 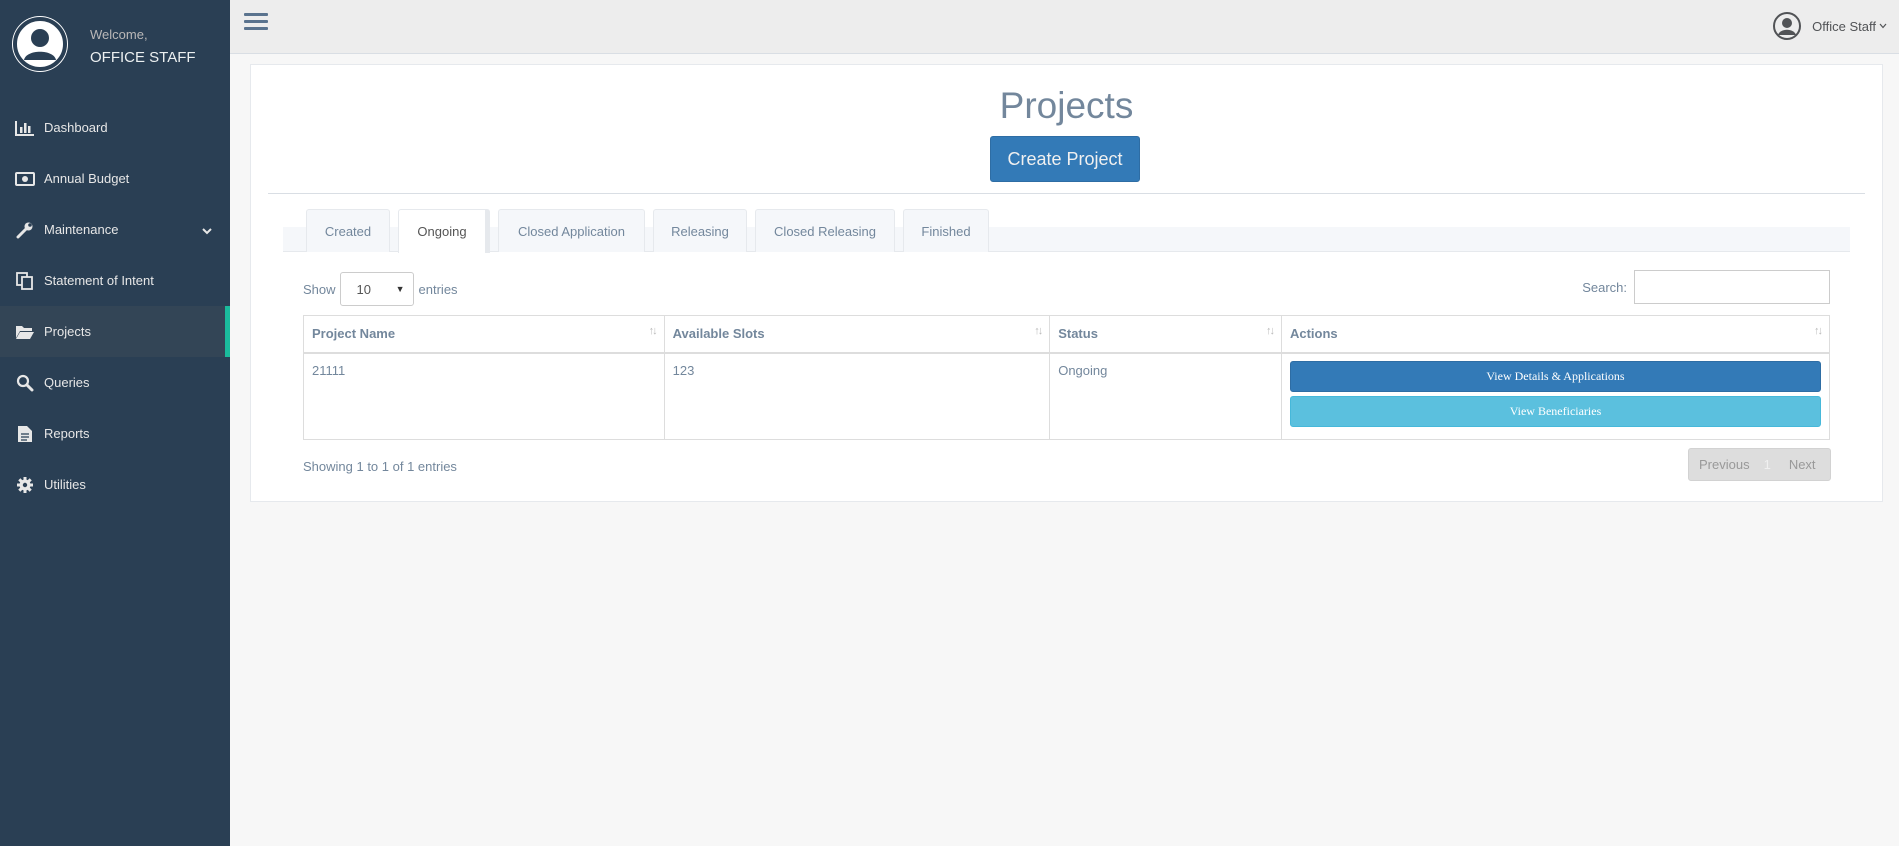 What do you see at coordinates (99, 280) in the screenshot?
I see `sidebar-item-label: Statement of Intent` at bounding box center [99, 280].